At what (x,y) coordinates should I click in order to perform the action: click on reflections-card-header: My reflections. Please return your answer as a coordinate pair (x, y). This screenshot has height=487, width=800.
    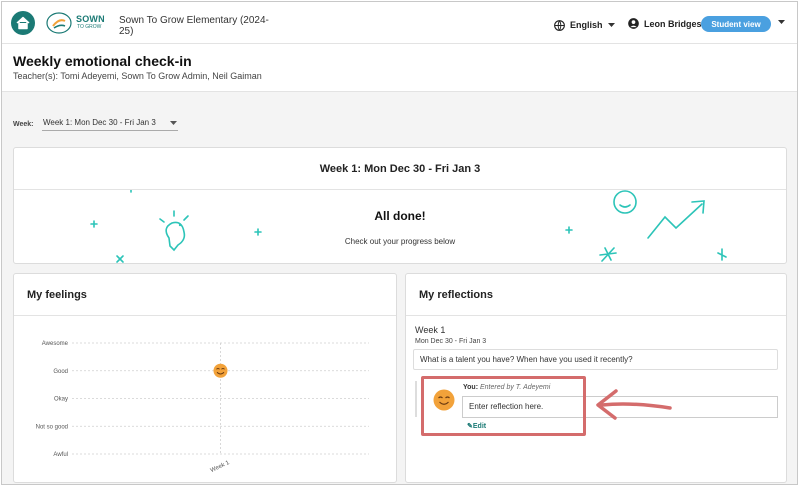
    Looking at the image, I should click on (596, 295).